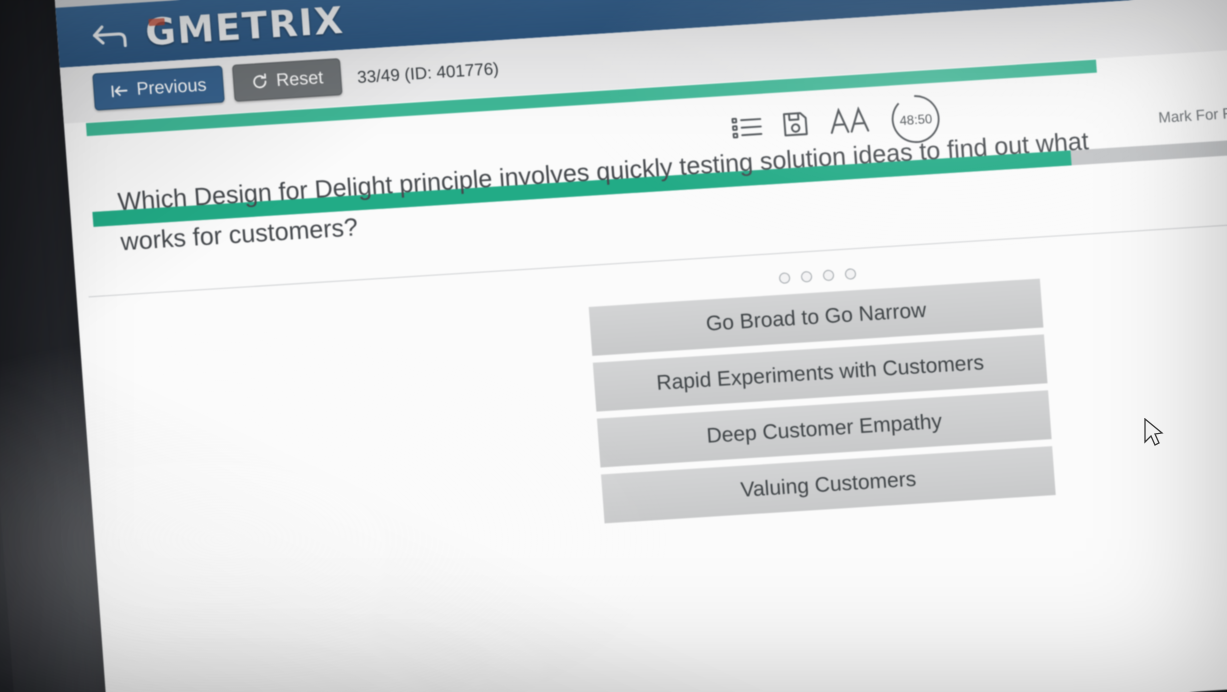  I want to click on answer-option-label: Valuing Customers, so click(828, 484).